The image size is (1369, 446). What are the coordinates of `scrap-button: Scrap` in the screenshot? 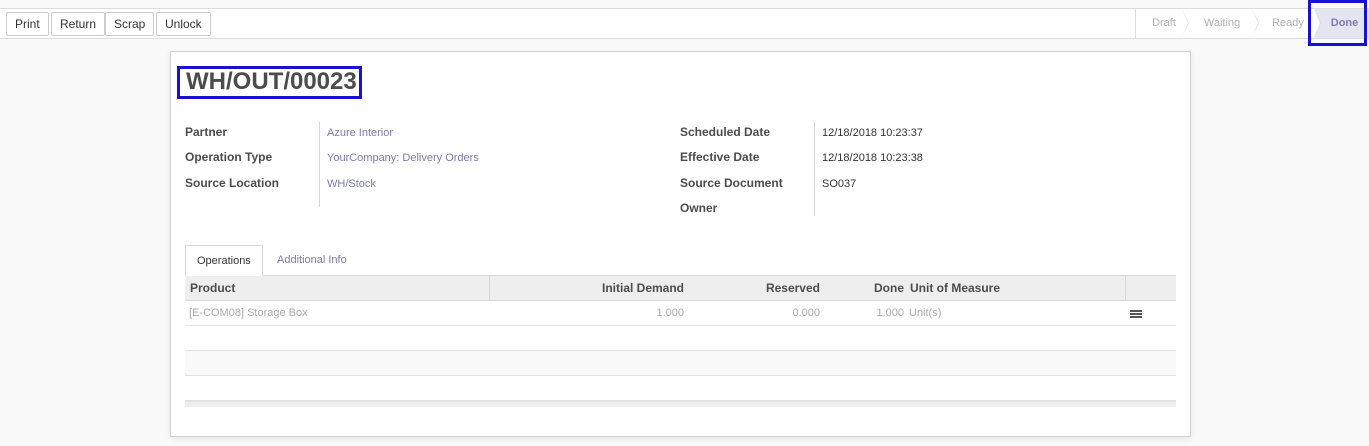 It's located at (130, 24).